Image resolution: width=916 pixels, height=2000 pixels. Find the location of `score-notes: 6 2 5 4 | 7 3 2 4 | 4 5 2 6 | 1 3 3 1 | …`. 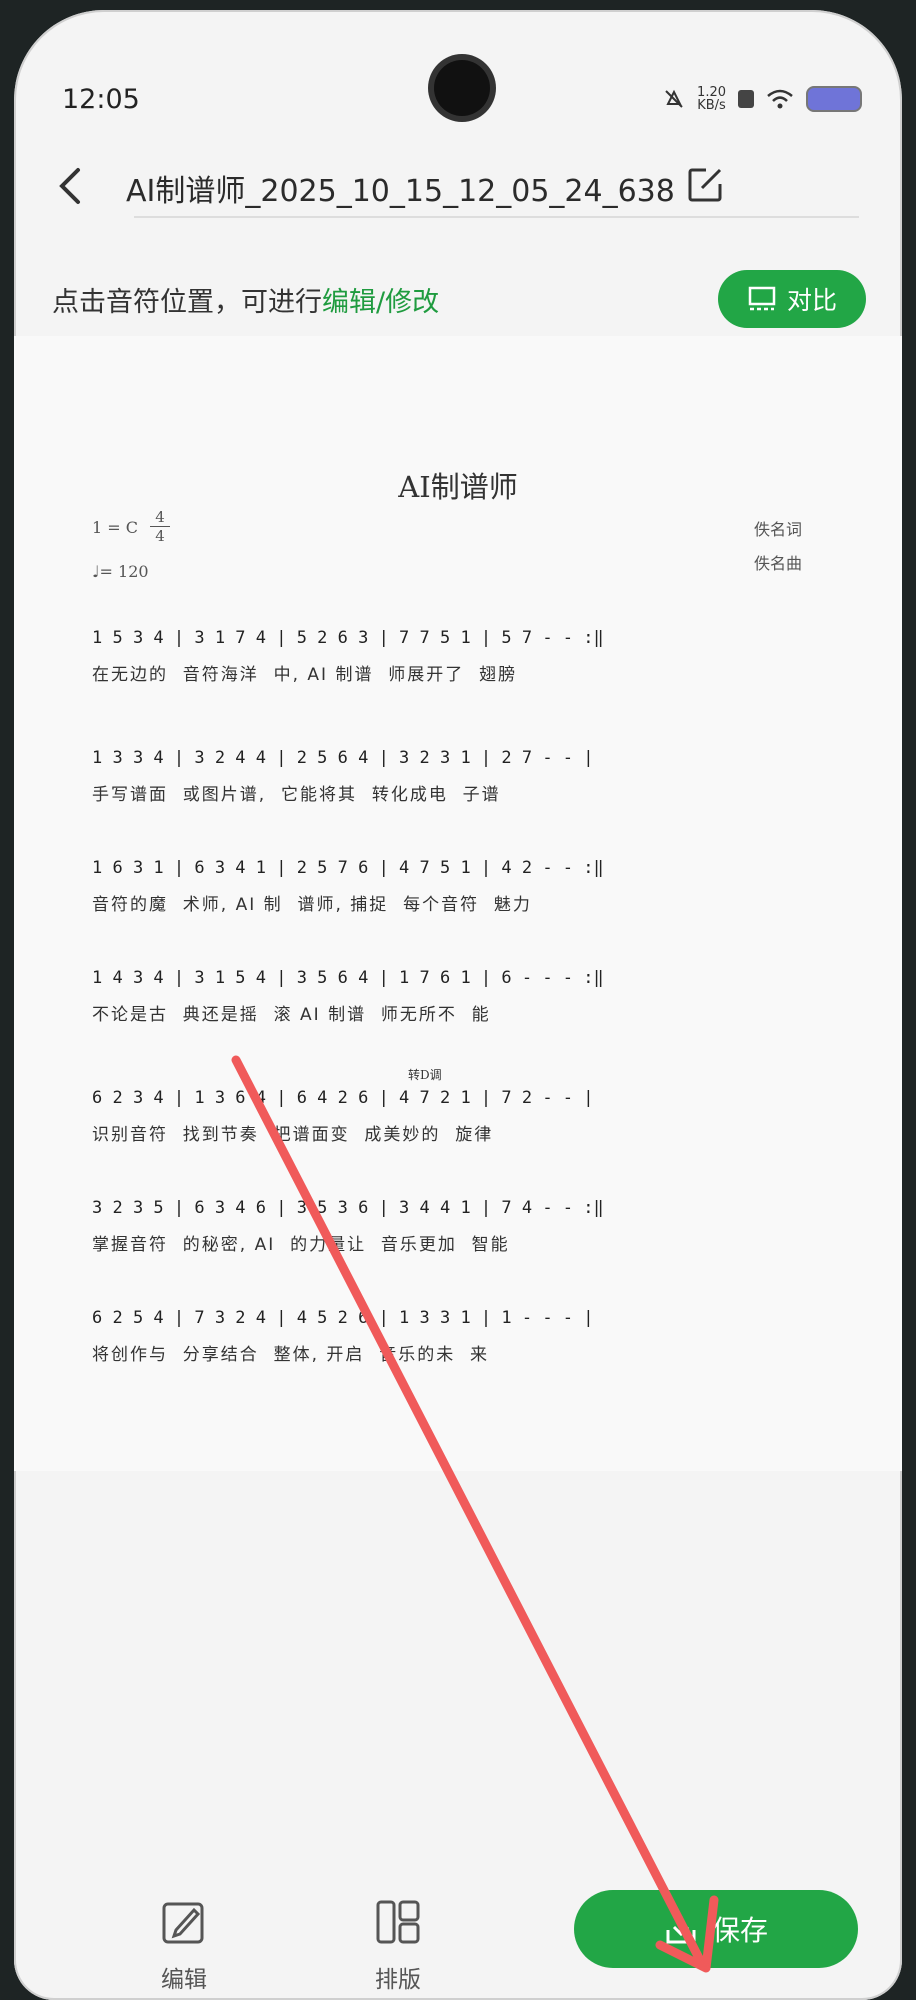

score-notes: 6 2 5 4 | 7 3 2 4 | 4 5 2 6 | 1 3 3 1 | … is located at coordinates (343, 1318).